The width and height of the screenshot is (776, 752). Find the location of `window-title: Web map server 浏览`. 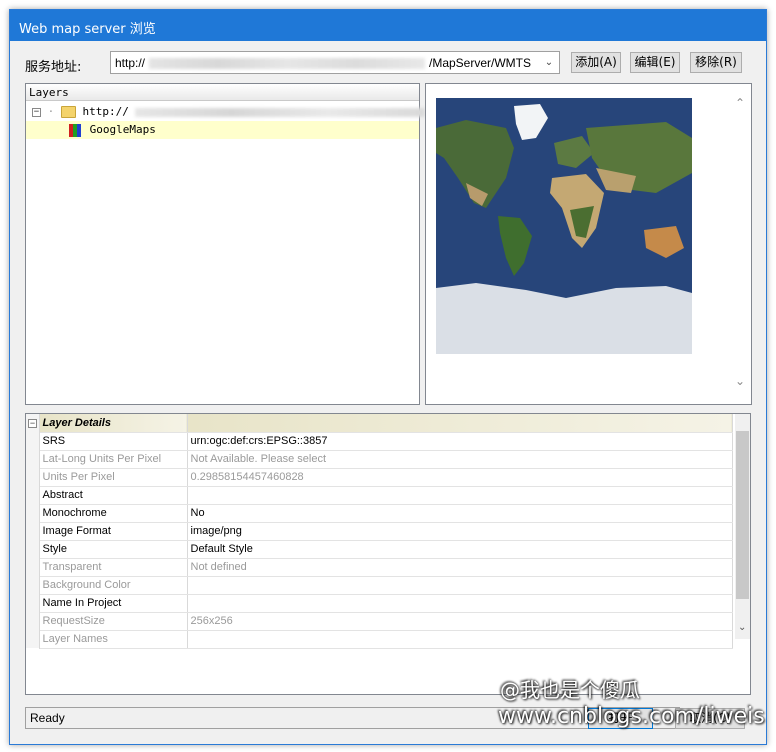

window-title: Web map server 浏览 is located at coordinates (87, 29).